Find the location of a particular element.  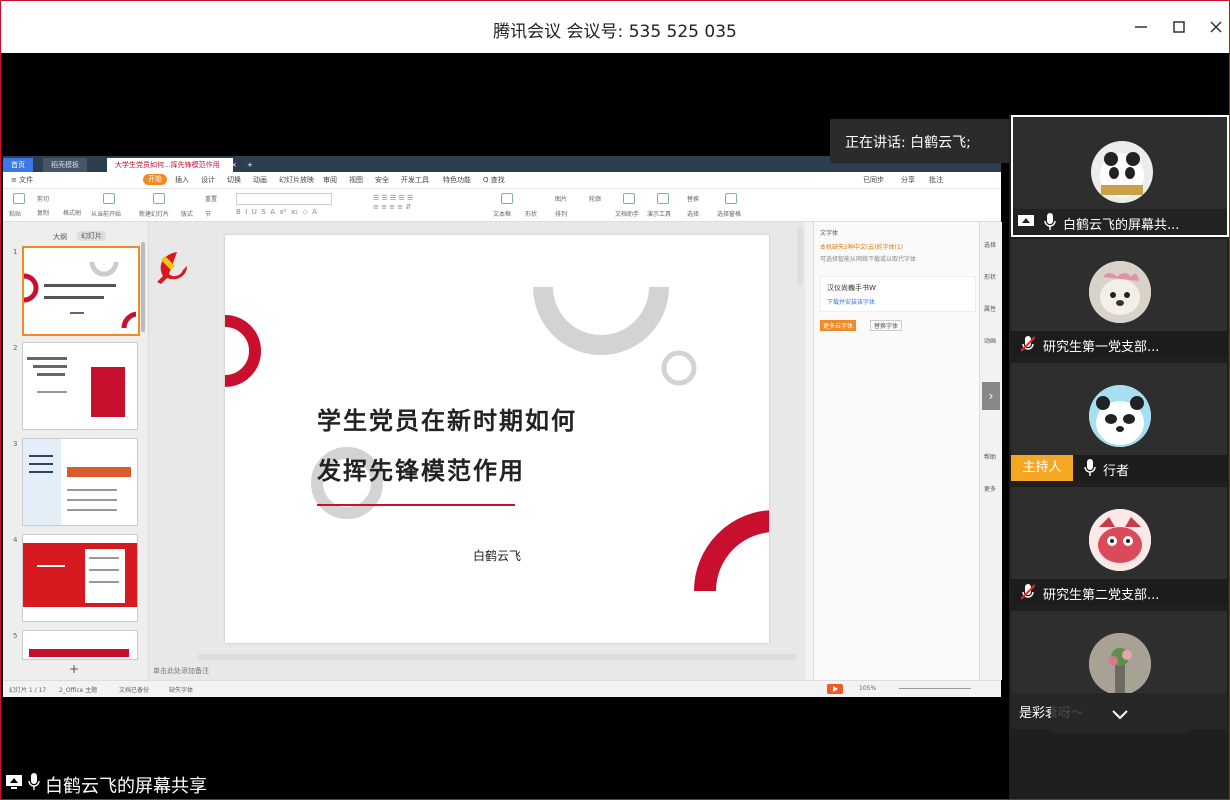

ribbon-layout: 版式 is located at coordinates (187, 213).